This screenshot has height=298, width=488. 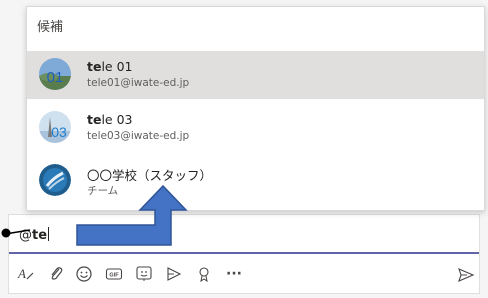 I want to click on attach-icon, so click(x=56, y=274).